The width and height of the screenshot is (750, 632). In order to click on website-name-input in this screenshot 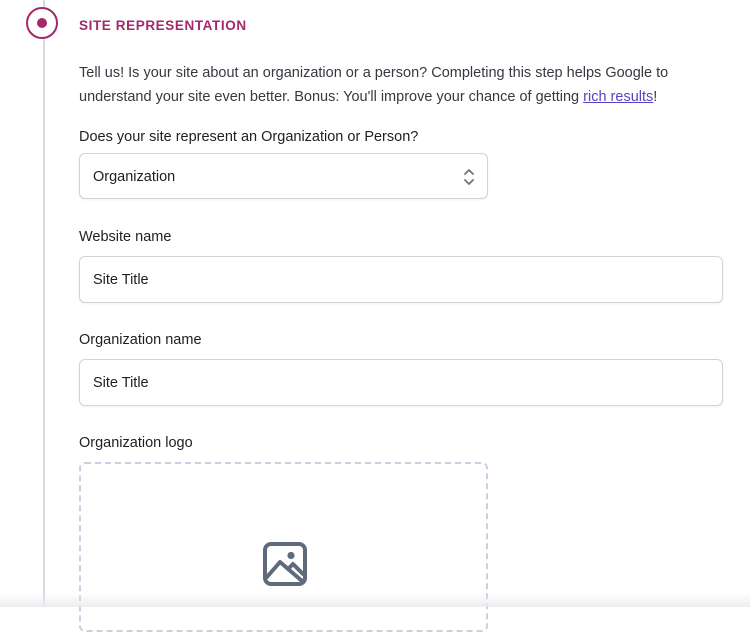, I will do `click(401, 279)`.